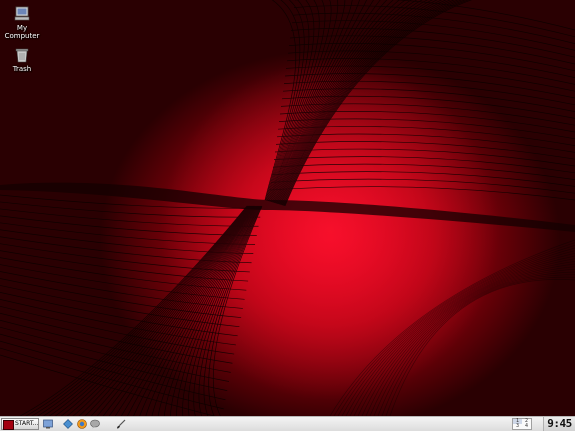 The image size is (575, 431). I want to click on taskbar: START... 1 2 3 4 9:45, so click(287, 423).